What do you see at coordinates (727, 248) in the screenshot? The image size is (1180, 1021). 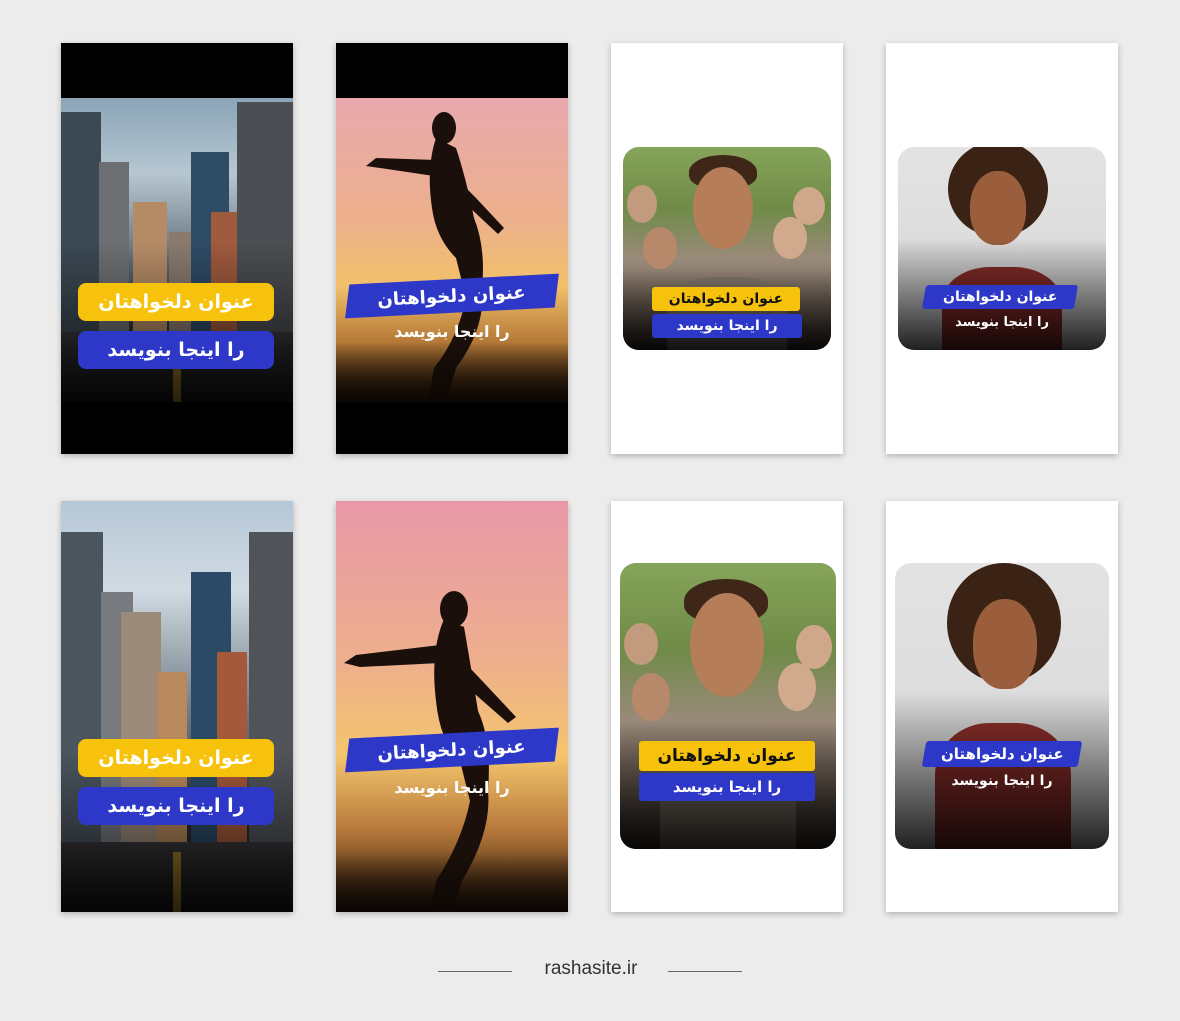 I see `post-card-crowd-1: عنوان دلخواهتان را اینجا بنویسد` at bounding box center [727, 248].